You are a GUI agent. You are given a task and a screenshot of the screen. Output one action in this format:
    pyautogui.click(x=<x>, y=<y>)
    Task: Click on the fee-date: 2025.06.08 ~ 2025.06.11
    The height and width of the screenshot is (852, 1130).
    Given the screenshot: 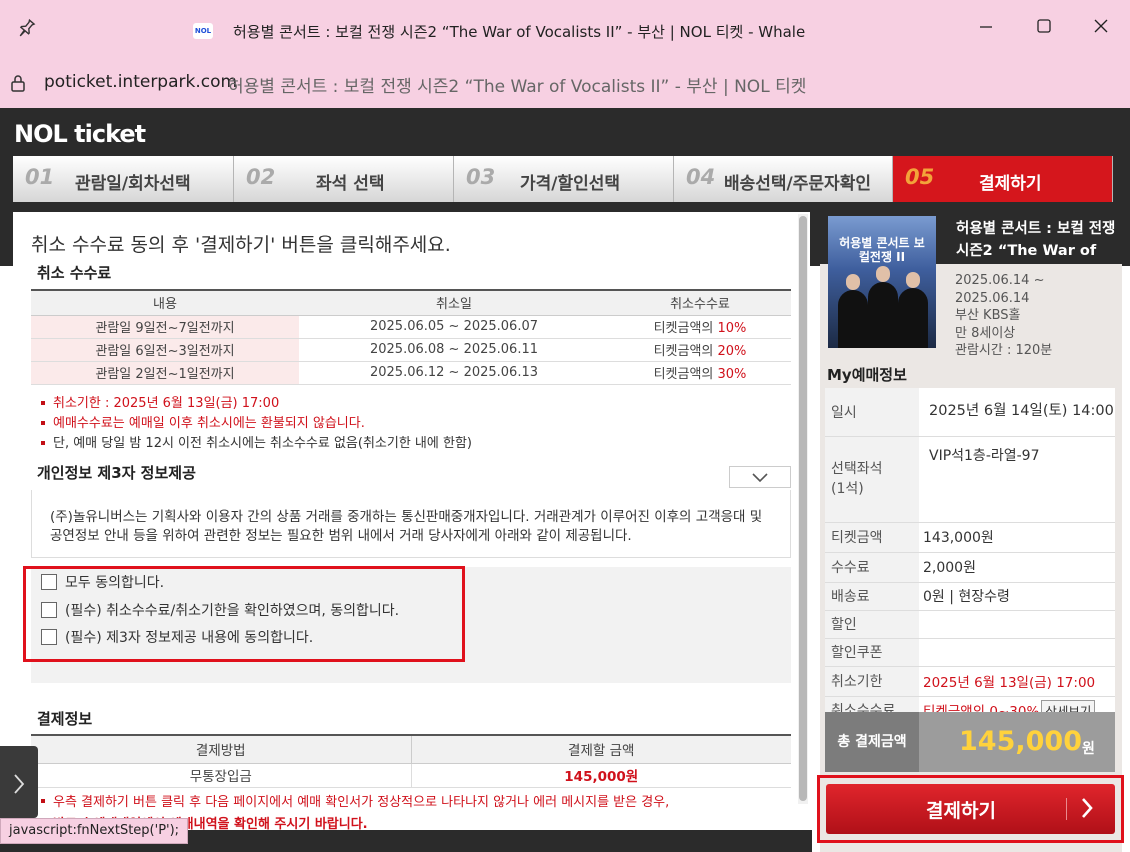 What is the action you would take?
    pyautogui.click(x=454, y=350)
    